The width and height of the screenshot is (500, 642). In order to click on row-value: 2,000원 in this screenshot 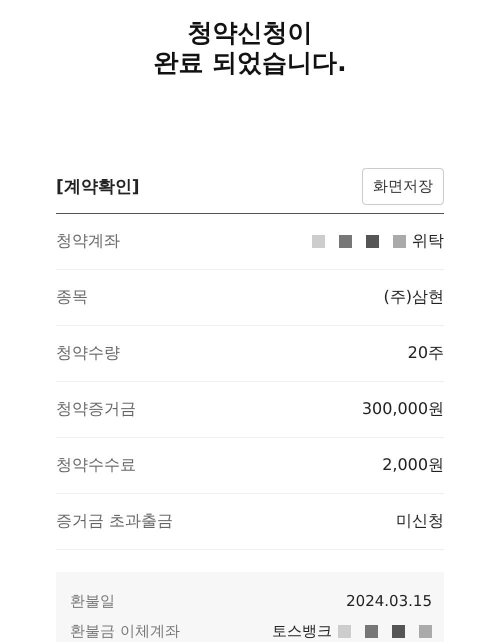, I will do `click(413, 465)`.